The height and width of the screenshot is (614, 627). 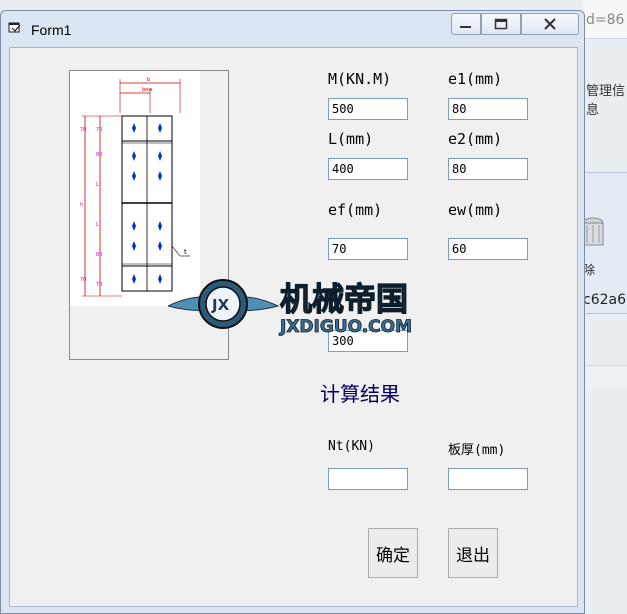 I want to click on l-label: L(mm), so click(x=351, y=139).